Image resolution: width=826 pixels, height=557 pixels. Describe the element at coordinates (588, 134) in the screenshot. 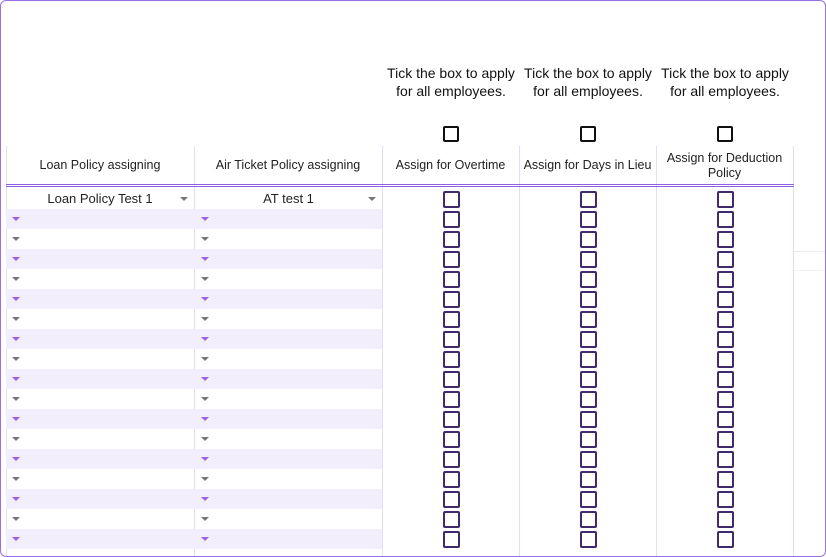

I see `apply-all-days-in-lieu-checkbox` at that location.